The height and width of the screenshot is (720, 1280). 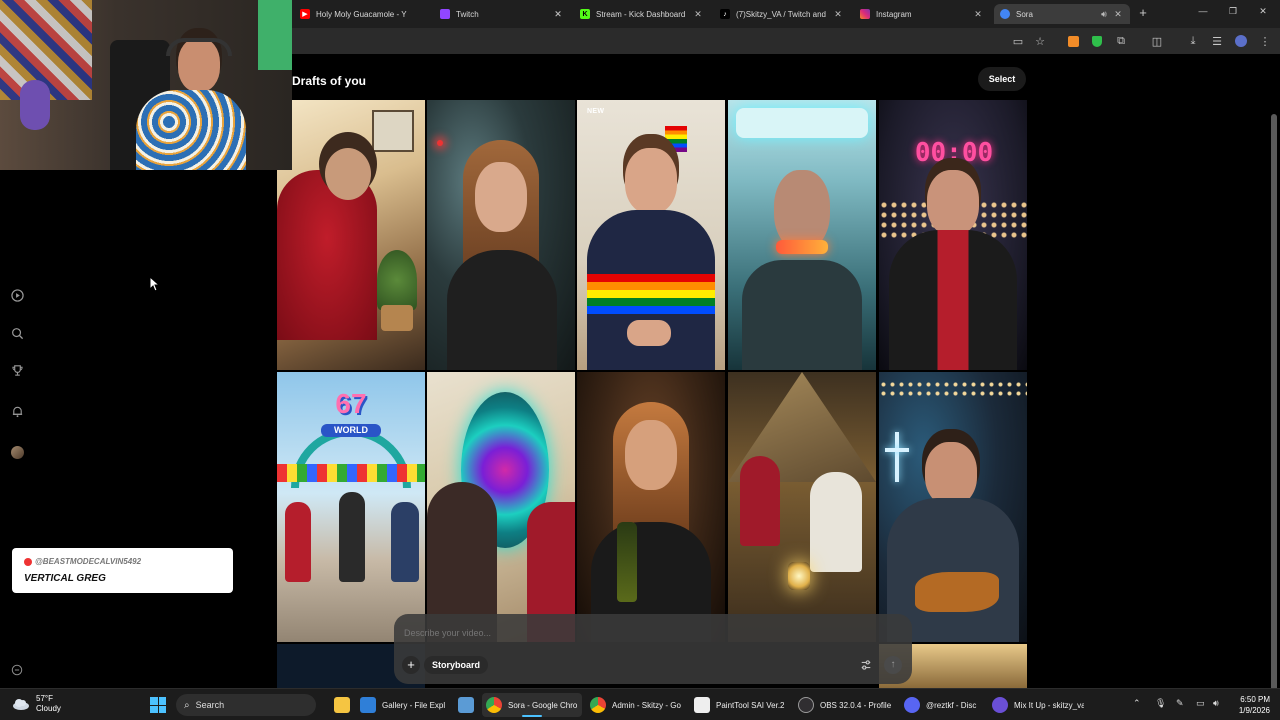 What do you see at coordinates (1180, 703) in the screenshot?
I see `pen-icon: ✎` at bounding box center [1180, 703].